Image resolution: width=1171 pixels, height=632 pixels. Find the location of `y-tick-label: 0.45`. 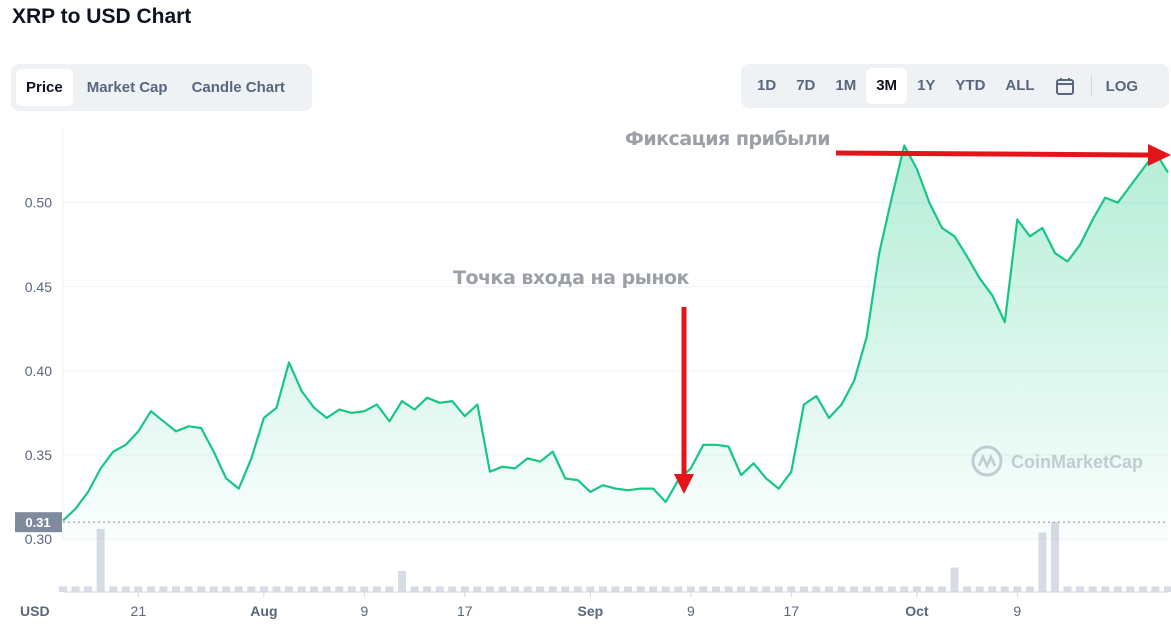

y-tick-label: 0.45 is located at coordinates (38, 287).